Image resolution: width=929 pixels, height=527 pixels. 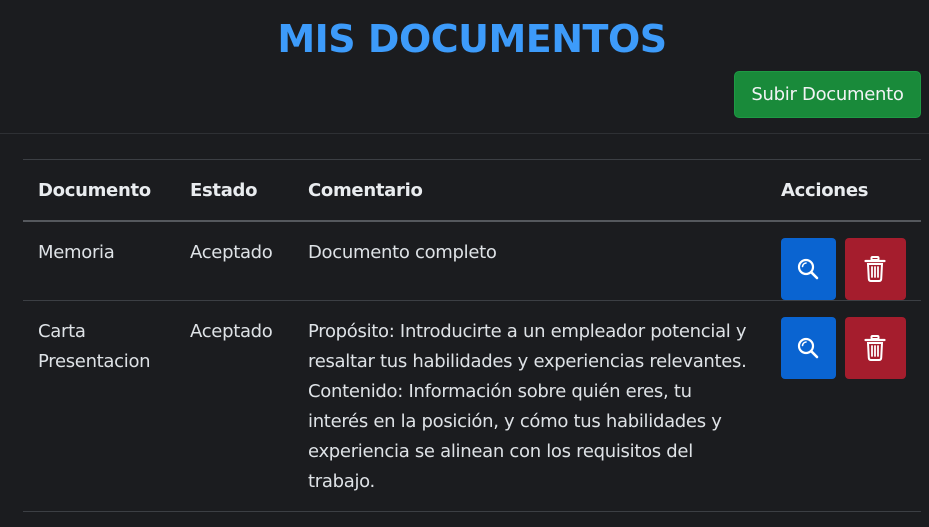 What do you see at coordinates (99, 261) in the screenshot?
I see `cell-documento: Memoria` at bounding box center [99, 261].